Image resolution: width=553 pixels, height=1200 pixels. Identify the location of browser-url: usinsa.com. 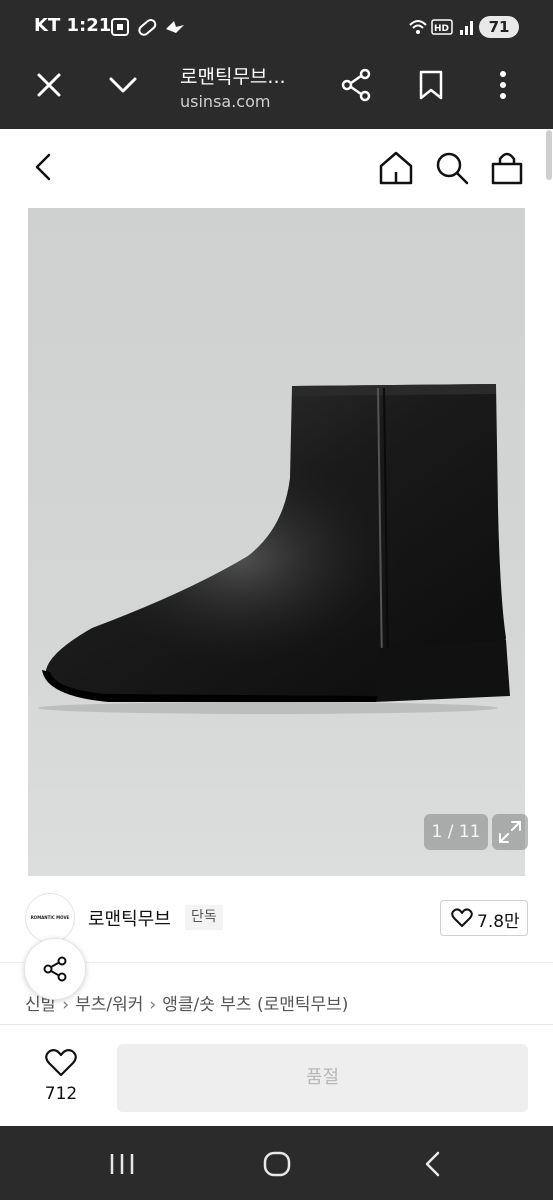
(225, 101).